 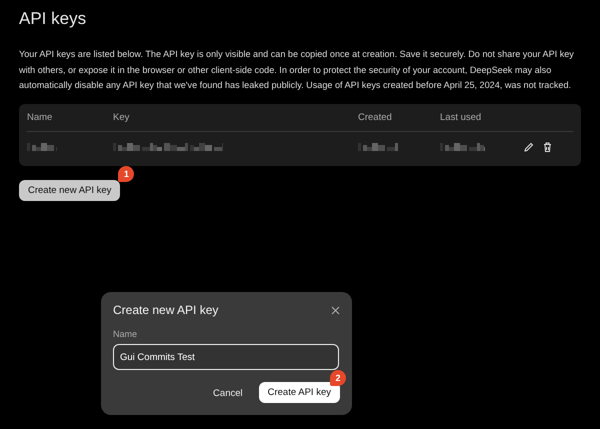 I want to click on name-field: Gui Commits Test, so click(x=226, y=357).